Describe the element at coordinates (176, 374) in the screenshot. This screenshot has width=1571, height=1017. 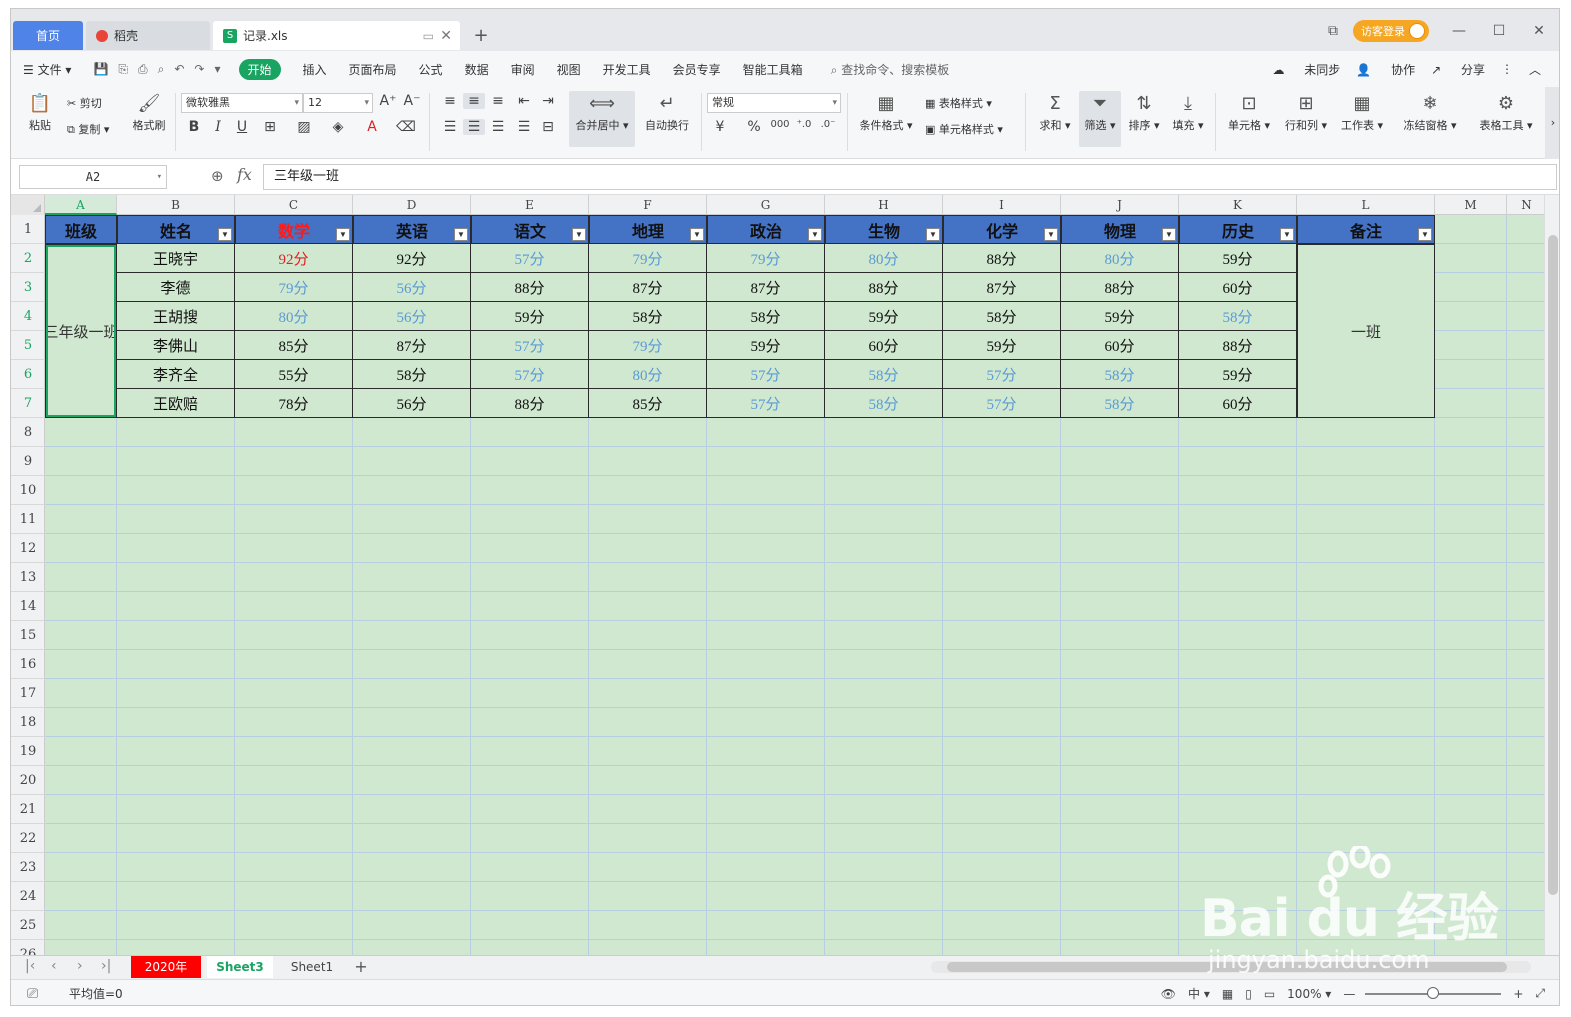
I see `name-cell: 李齐全` at that location.